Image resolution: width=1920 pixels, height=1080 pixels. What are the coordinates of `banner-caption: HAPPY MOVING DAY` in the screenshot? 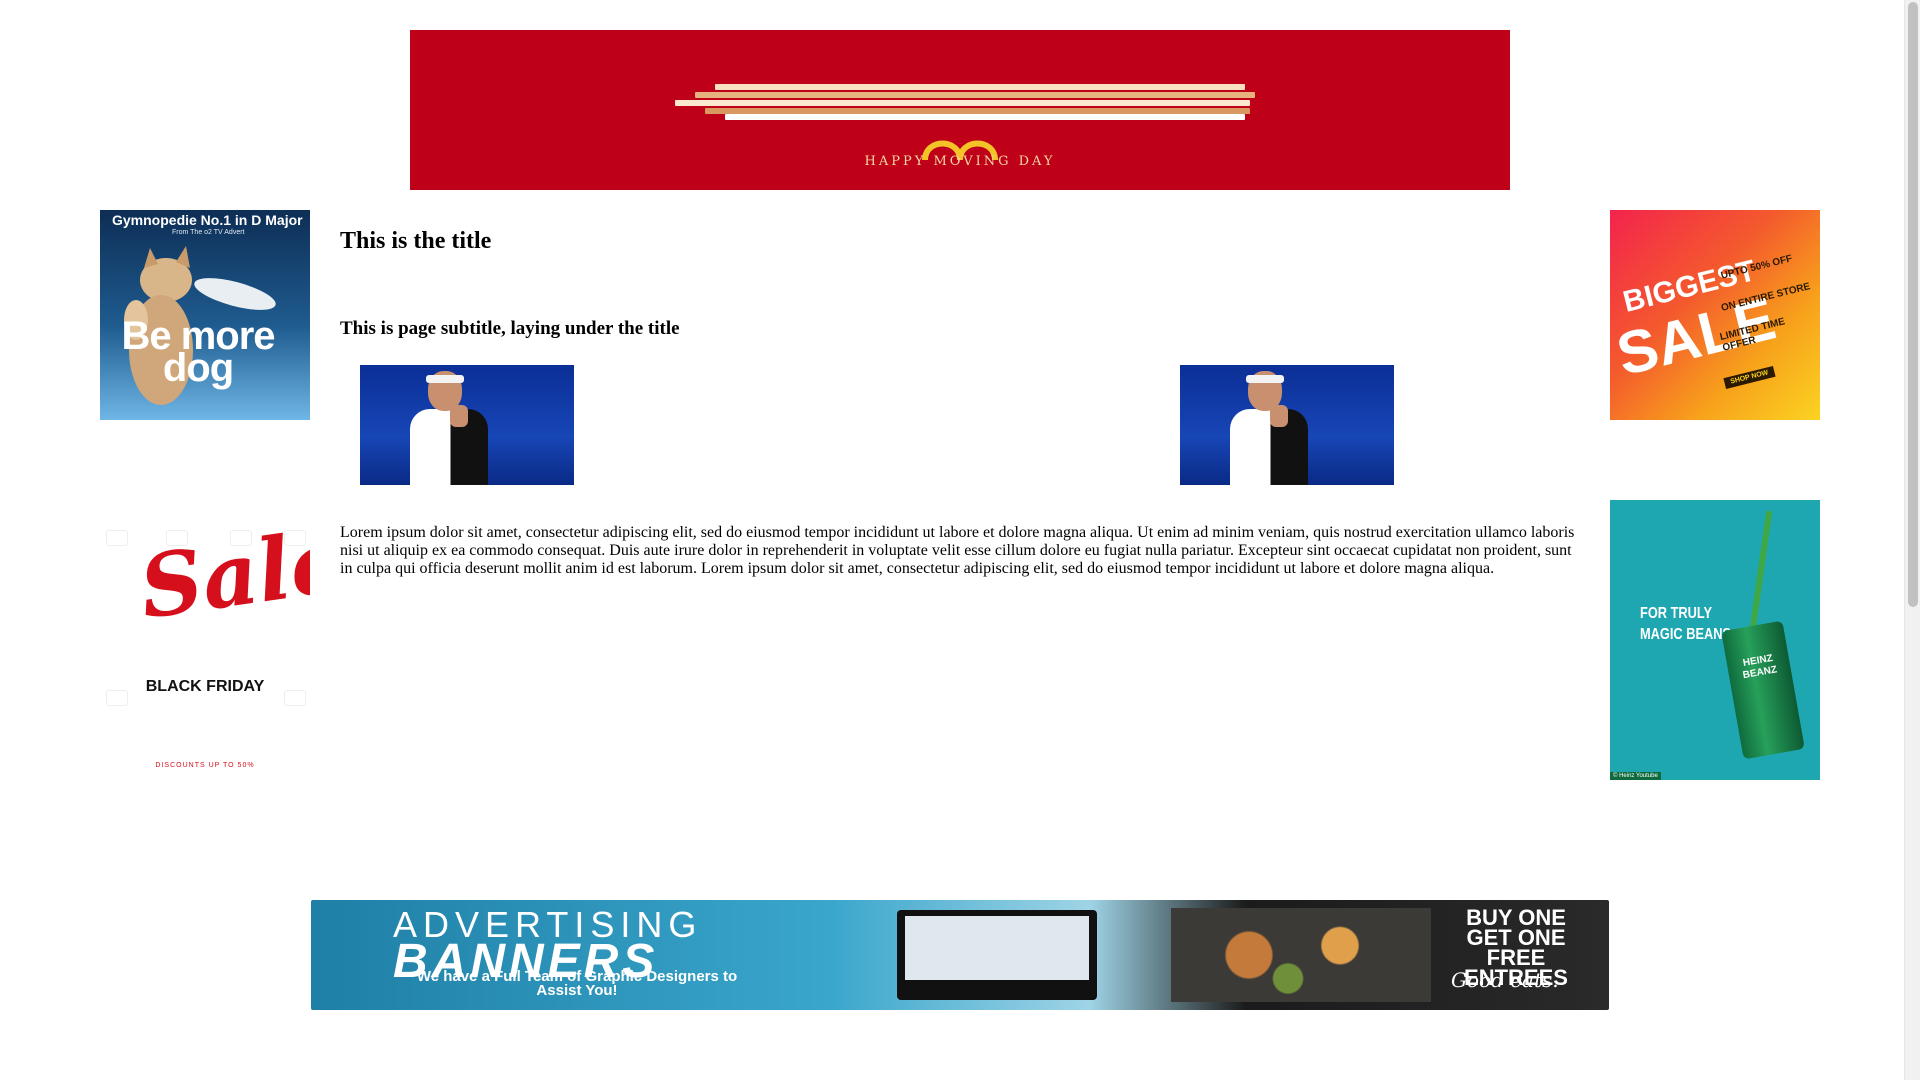 It's located at (960, 161).